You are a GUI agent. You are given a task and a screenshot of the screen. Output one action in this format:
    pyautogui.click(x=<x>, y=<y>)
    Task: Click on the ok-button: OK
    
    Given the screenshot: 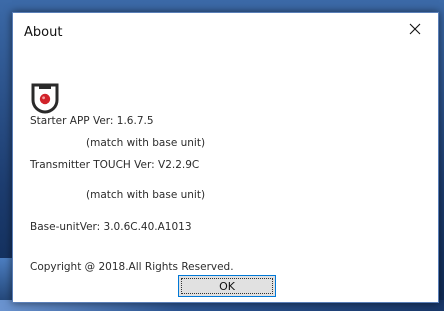 What is the action you would take?
    pyautogui.click(x=227, y=286)
    